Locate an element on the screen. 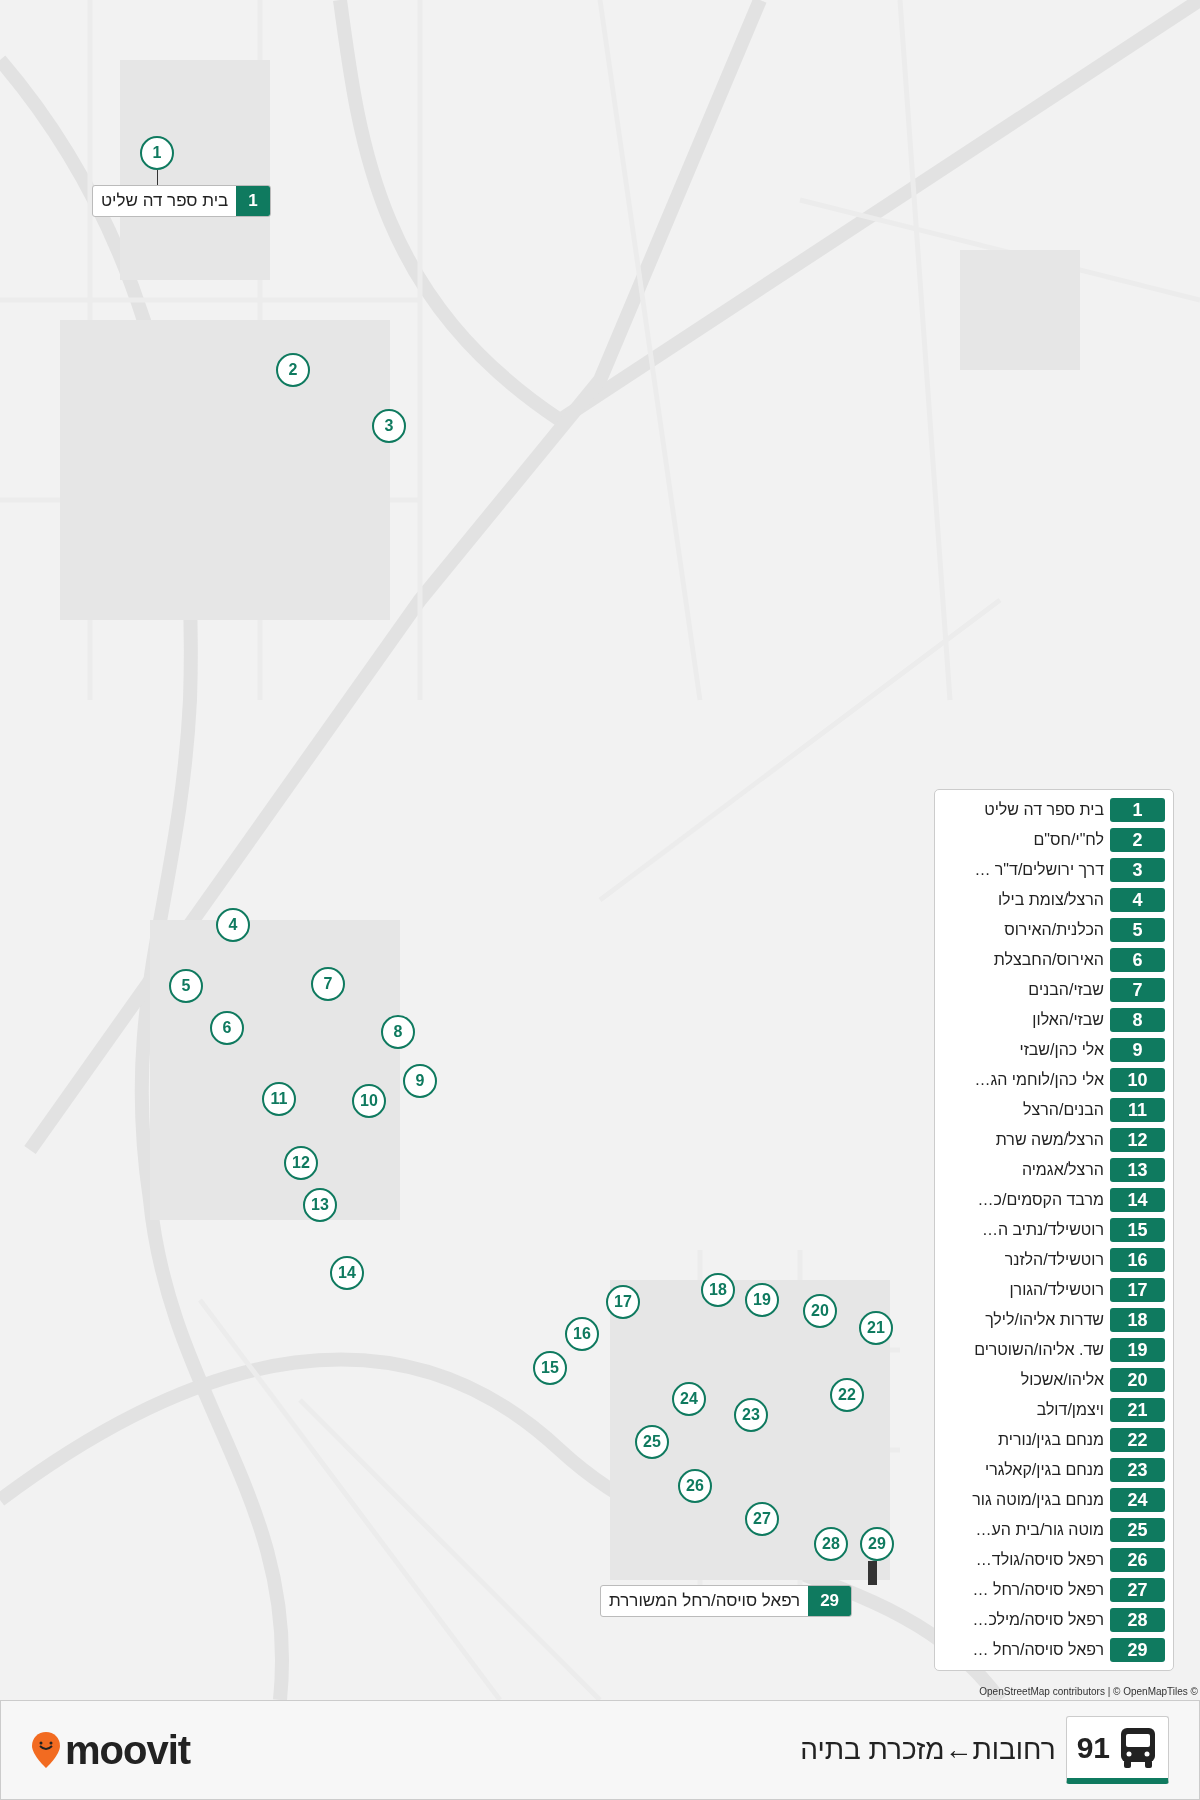  stop-name: אלי כהן/שבזי is located at coordinates (1061, 1050).